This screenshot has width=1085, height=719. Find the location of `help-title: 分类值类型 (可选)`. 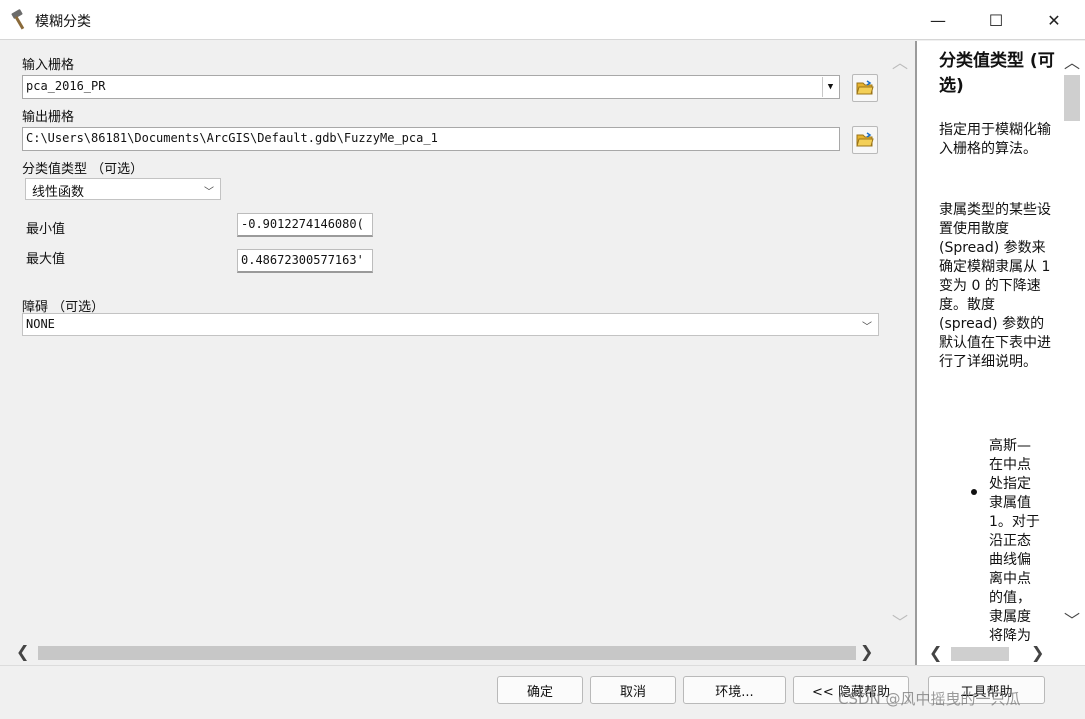

help-title: 分类值类型 (可选) is located at coordinates (997, 73).